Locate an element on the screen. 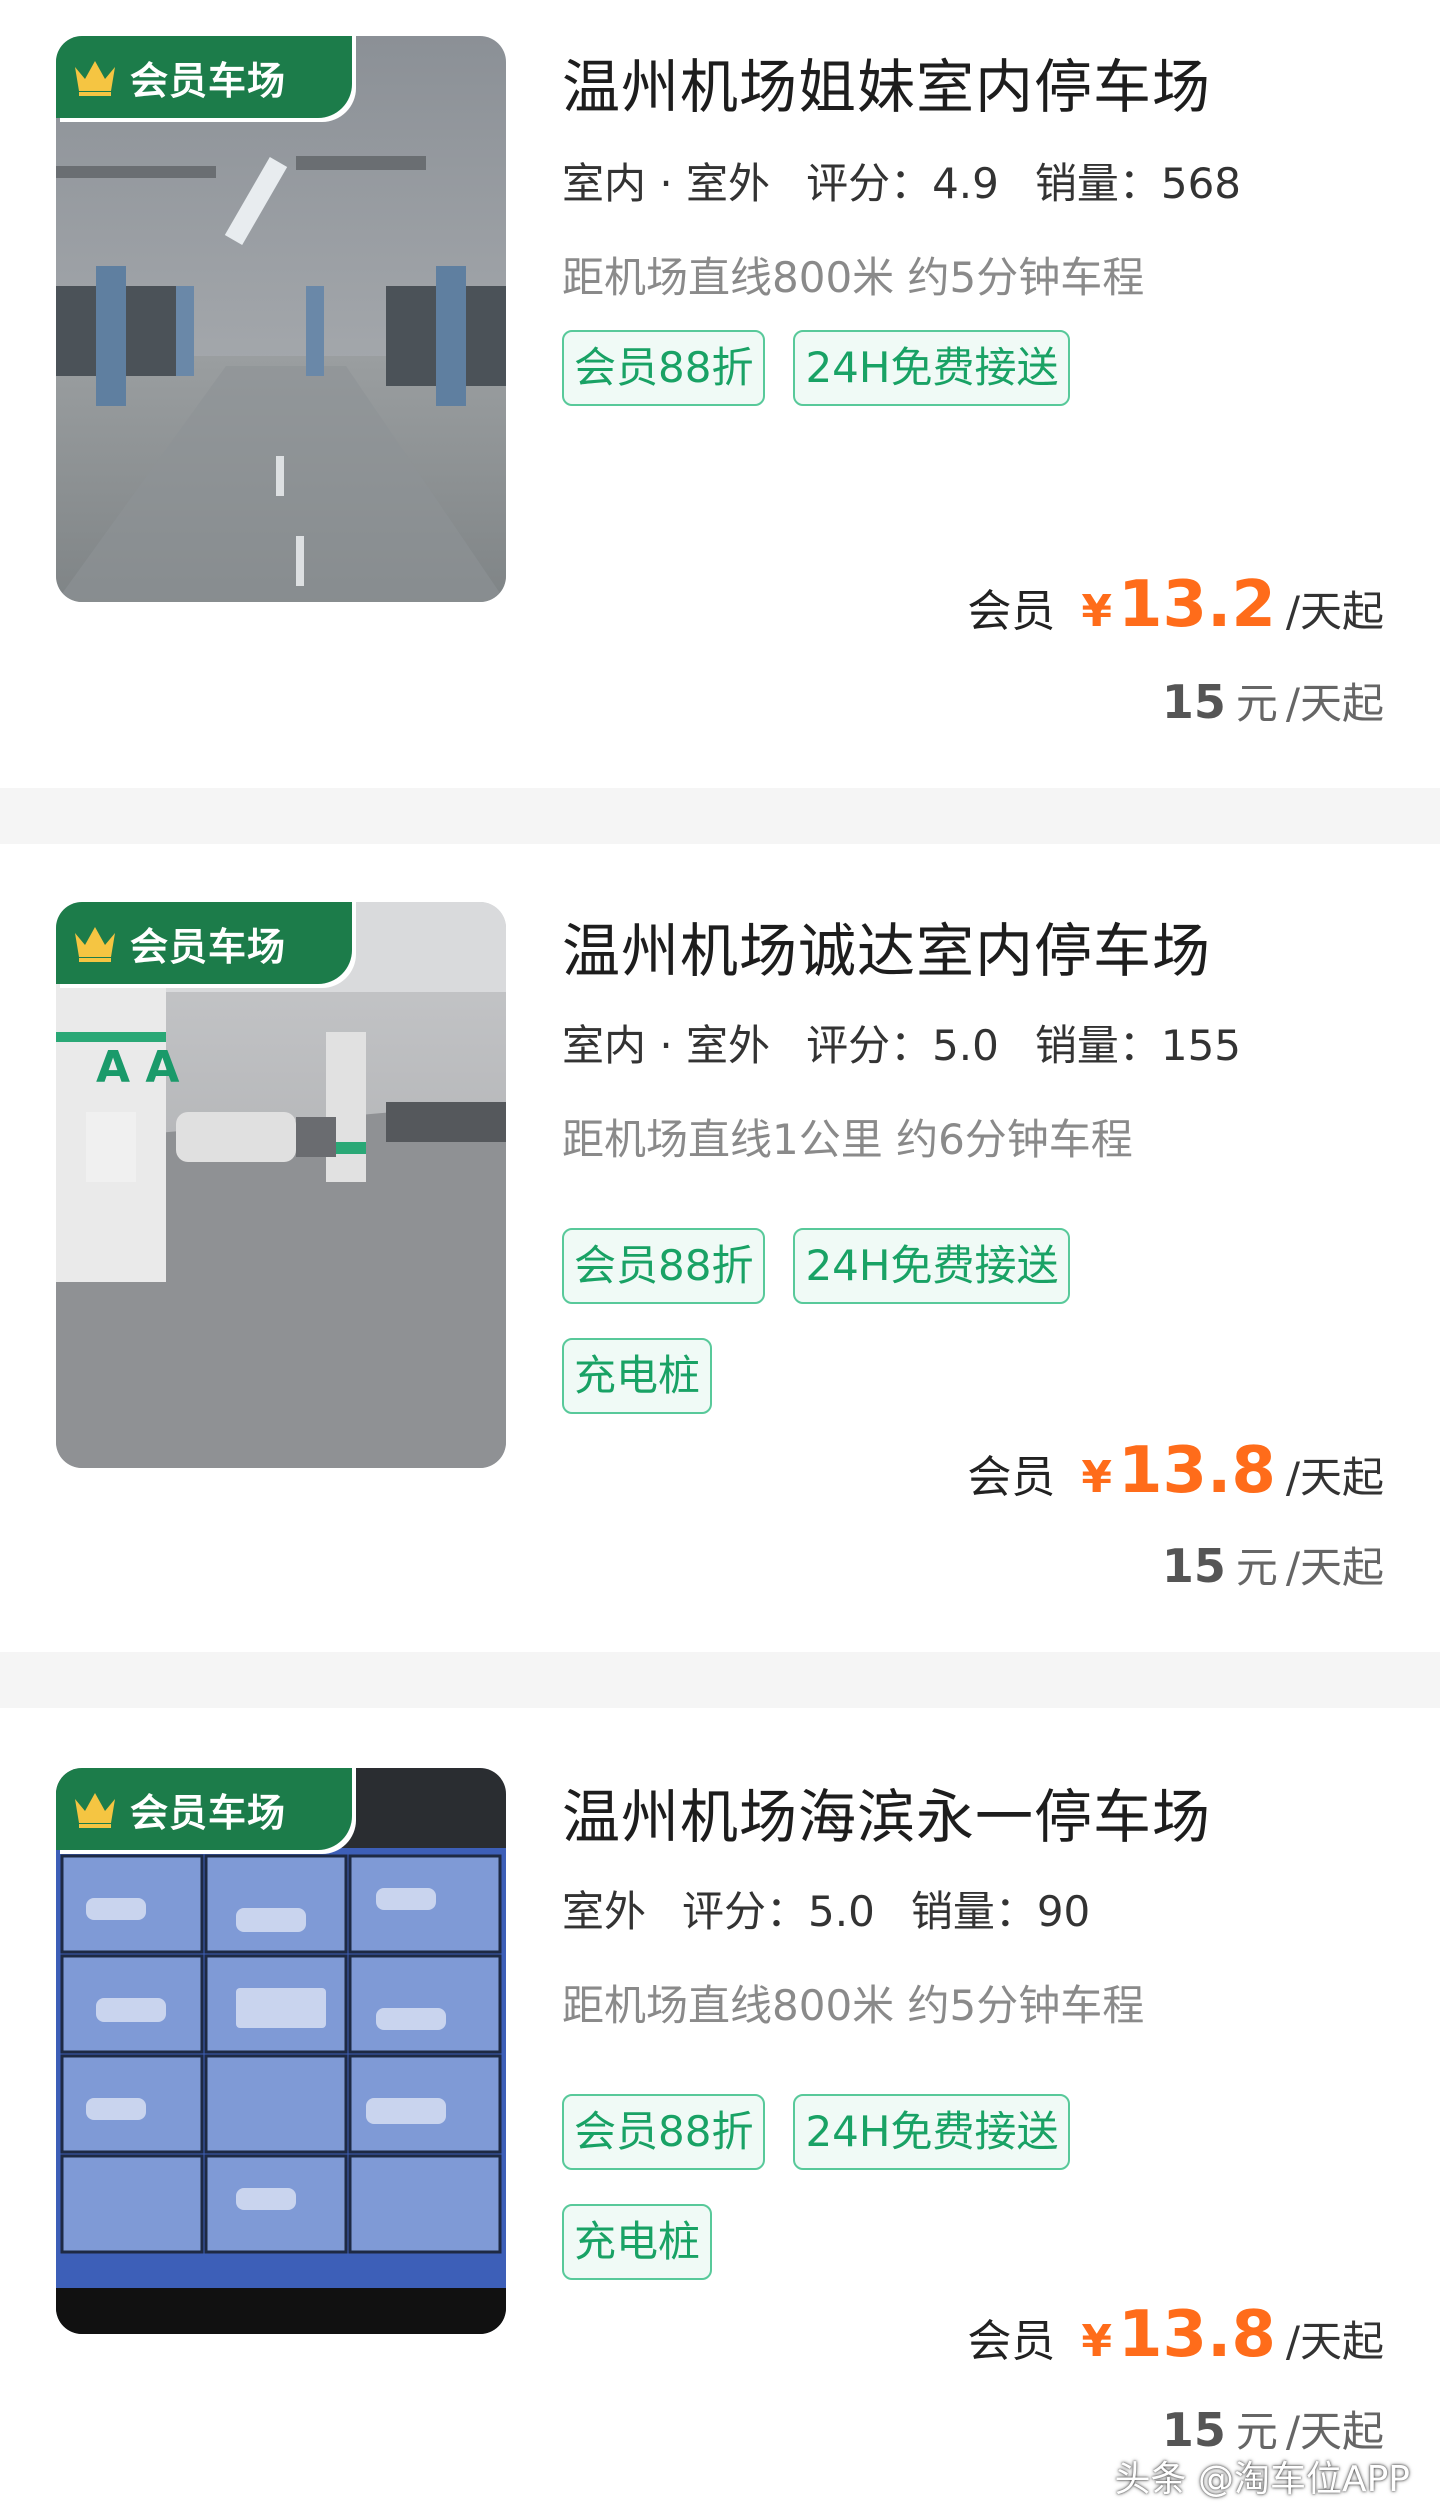  sales-count: 销量：155 is located at coordinates (1138, 1045).